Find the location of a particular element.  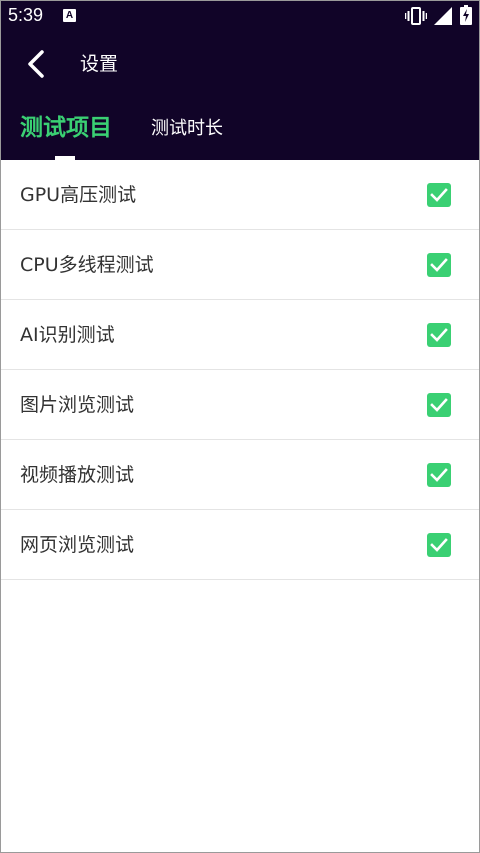

list-item-web-browsing: 网页浏览测试 is located at coordinates (240, 545).